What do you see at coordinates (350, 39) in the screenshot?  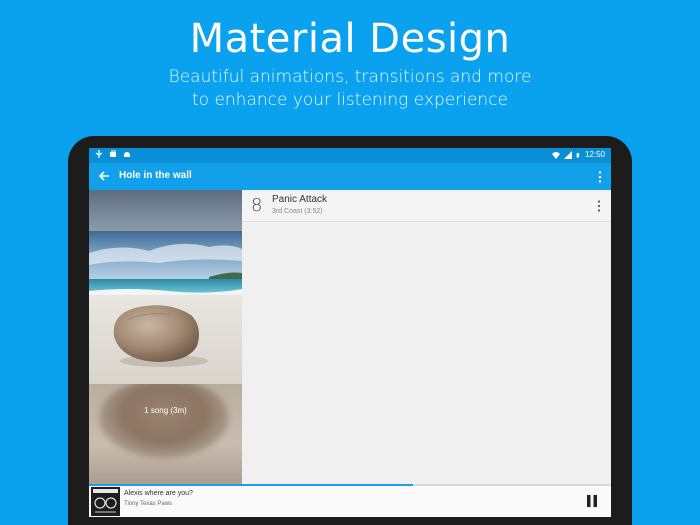 I see `promo-headline: Material Design` at bounding box center [350, 39].